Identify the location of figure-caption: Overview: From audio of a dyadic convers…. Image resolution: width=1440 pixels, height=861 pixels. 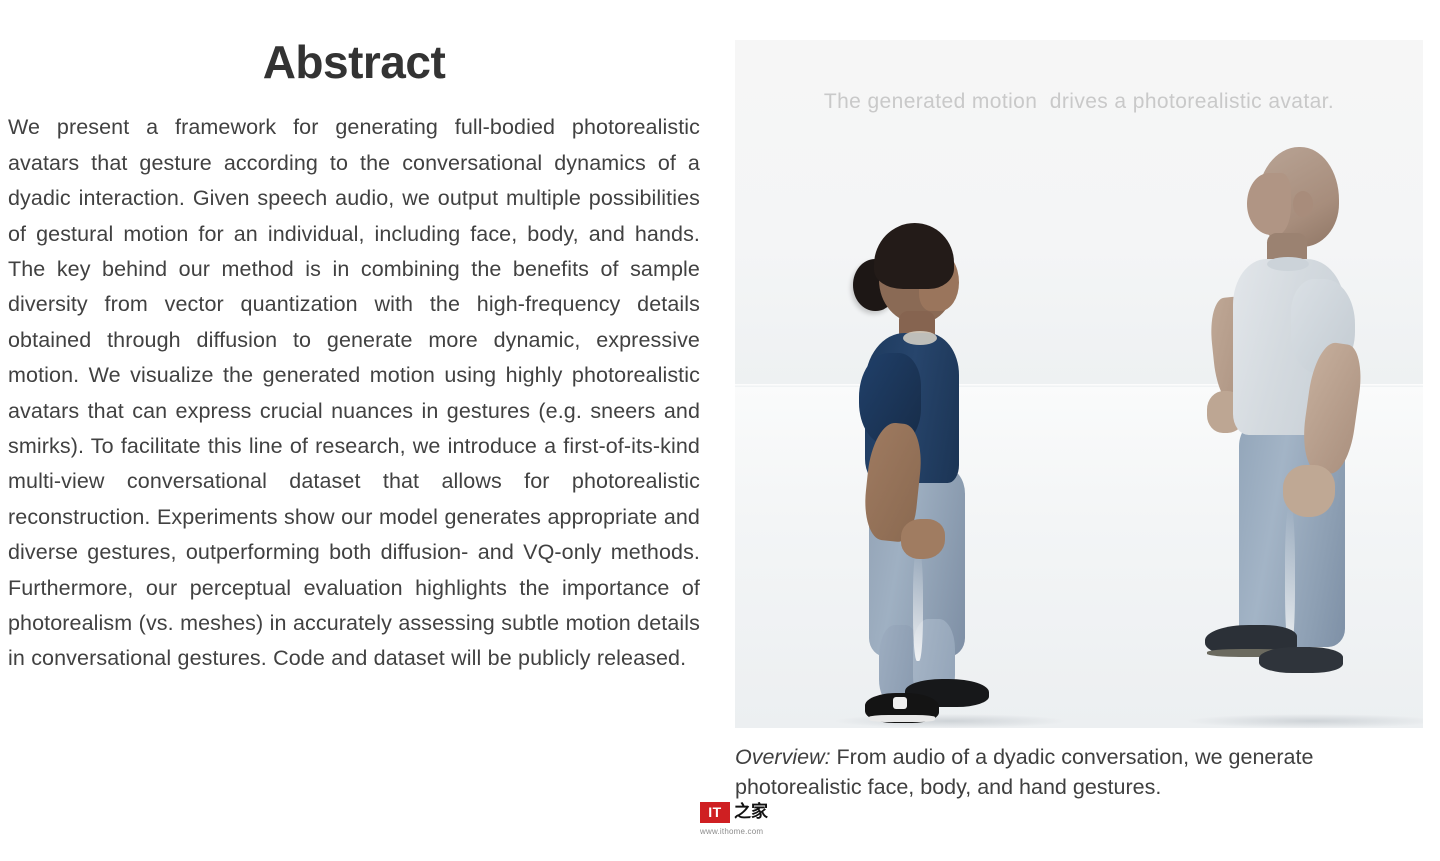
(1079, 765).